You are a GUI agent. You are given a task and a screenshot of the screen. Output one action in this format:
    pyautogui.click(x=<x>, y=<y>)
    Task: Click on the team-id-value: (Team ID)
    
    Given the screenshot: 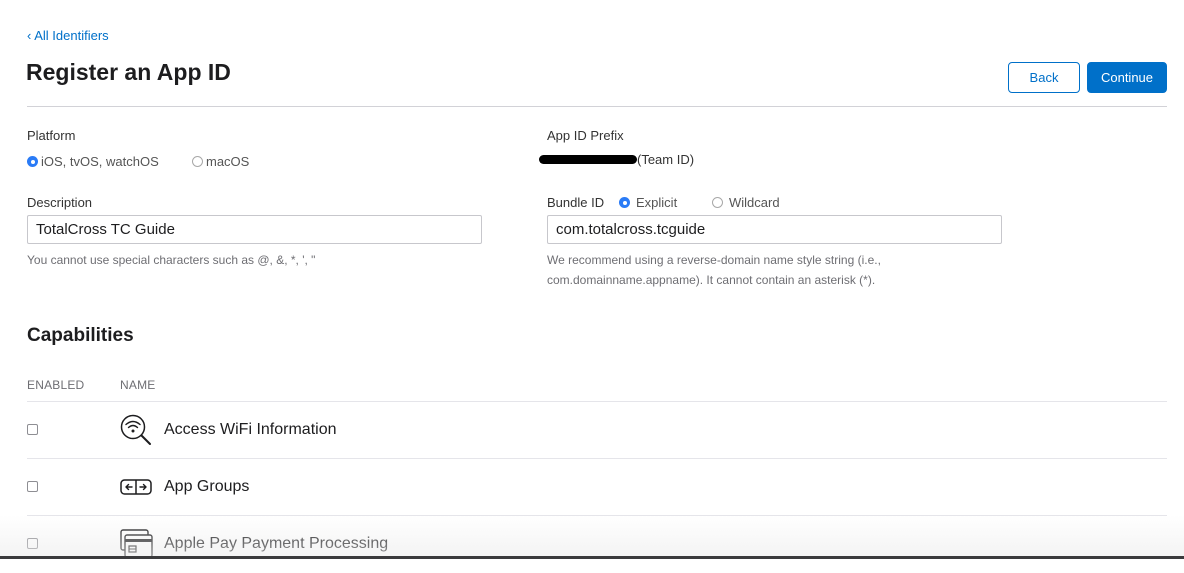 What is the action you would take?
    pyautogui.click(x=616, y=159)
    